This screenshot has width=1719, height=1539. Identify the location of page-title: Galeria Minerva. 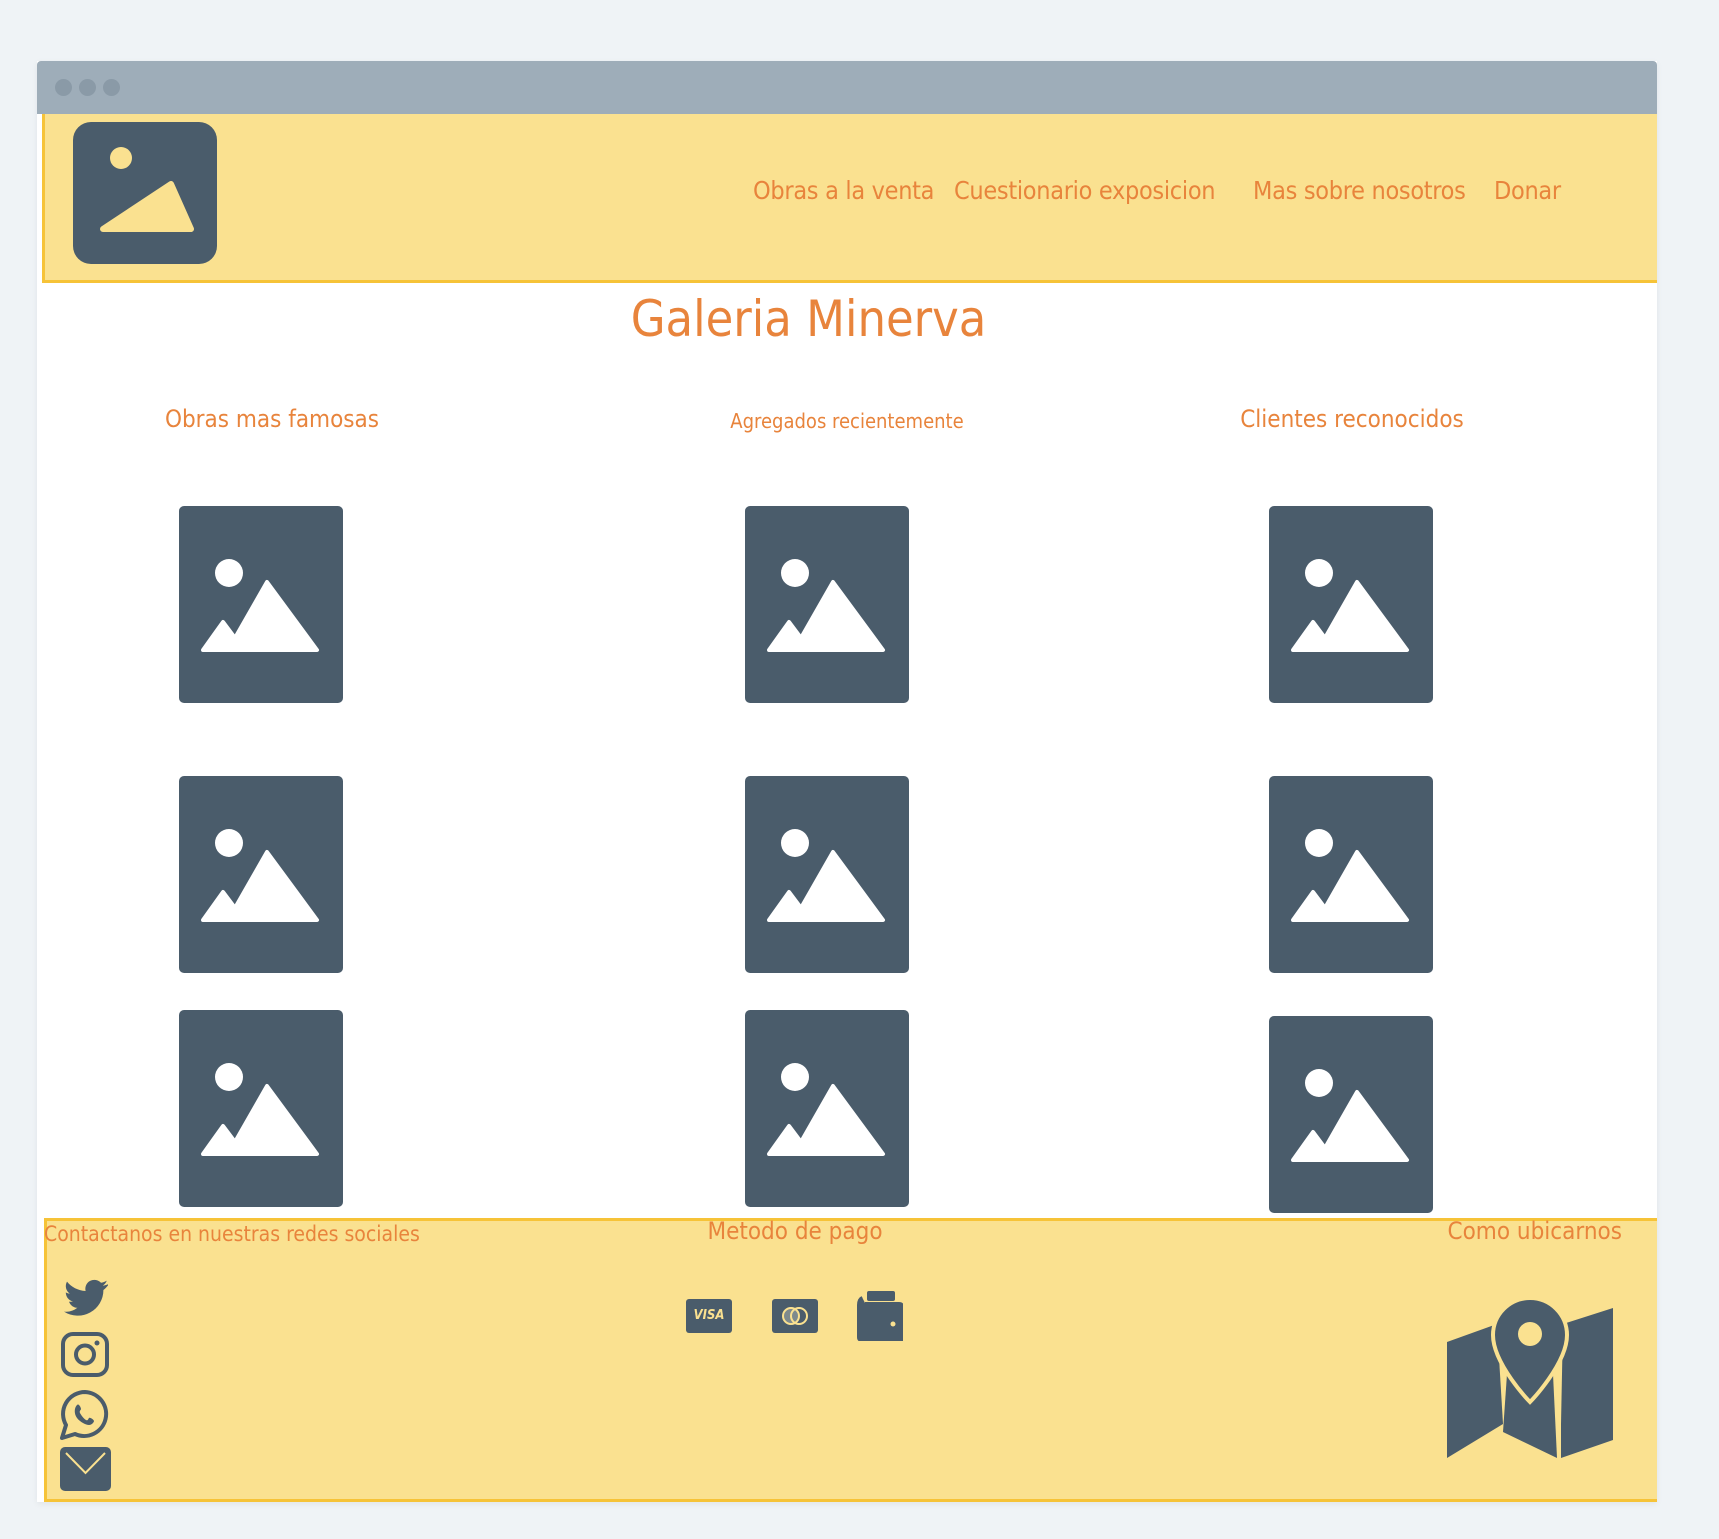
(808, 319).